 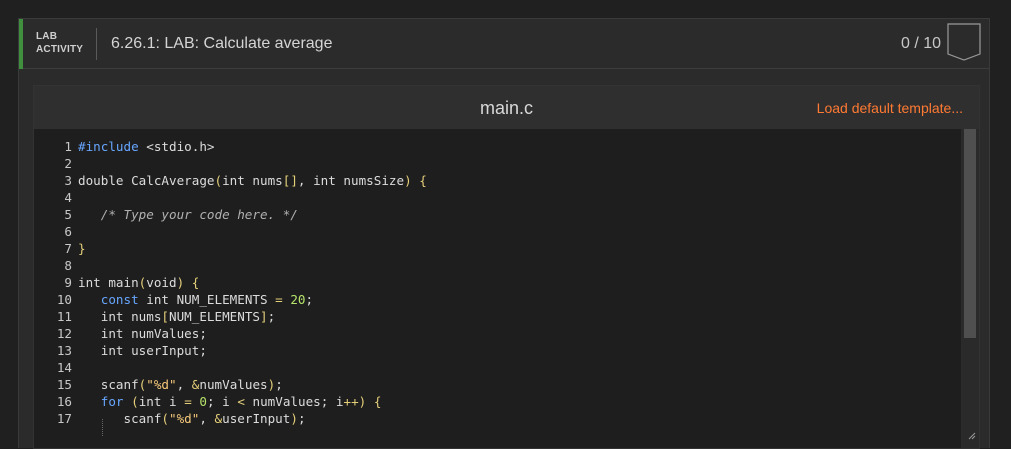 What do you see at coordinates (207, 299) in the screenshot?
I see `code-line: const int NUM_ELEMENTS = 20;` at bounding box center [207, 299].